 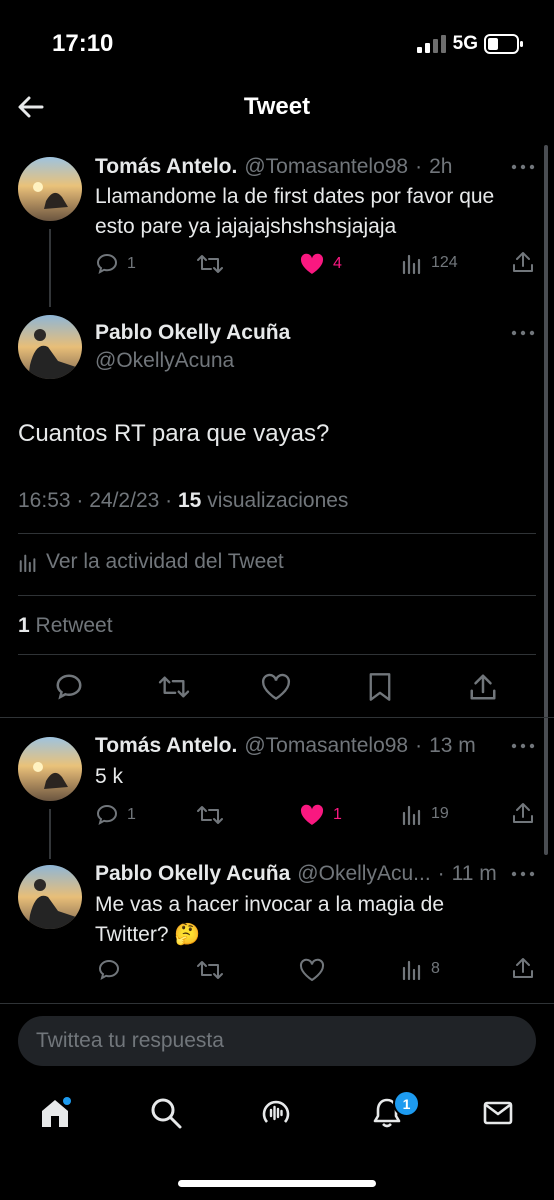 I want to click on scrollbar, so click(x=546, y=500).